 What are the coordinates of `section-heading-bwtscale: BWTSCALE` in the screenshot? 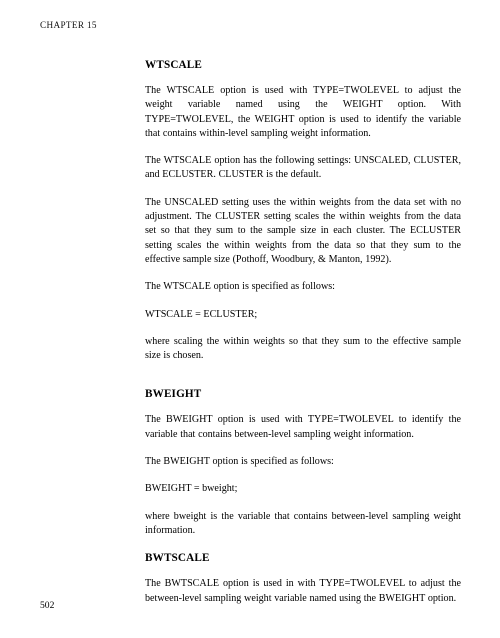 It's located at (177, 558).